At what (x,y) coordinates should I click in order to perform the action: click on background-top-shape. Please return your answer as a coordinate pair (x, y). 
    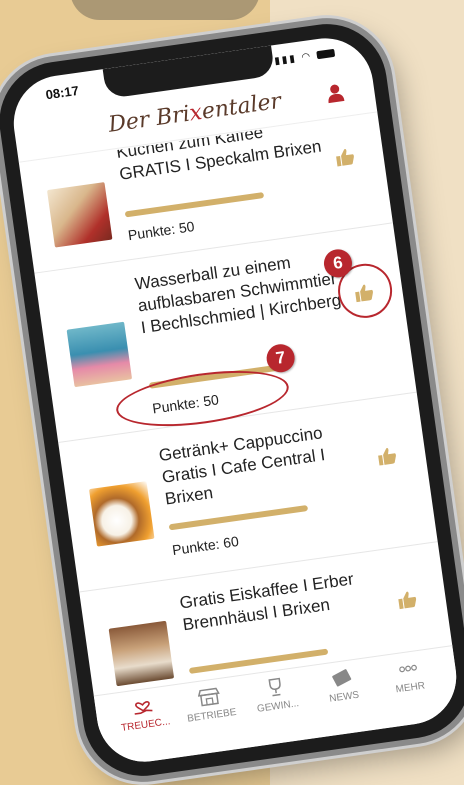
    Looking at the image, I should click on (165, 10).